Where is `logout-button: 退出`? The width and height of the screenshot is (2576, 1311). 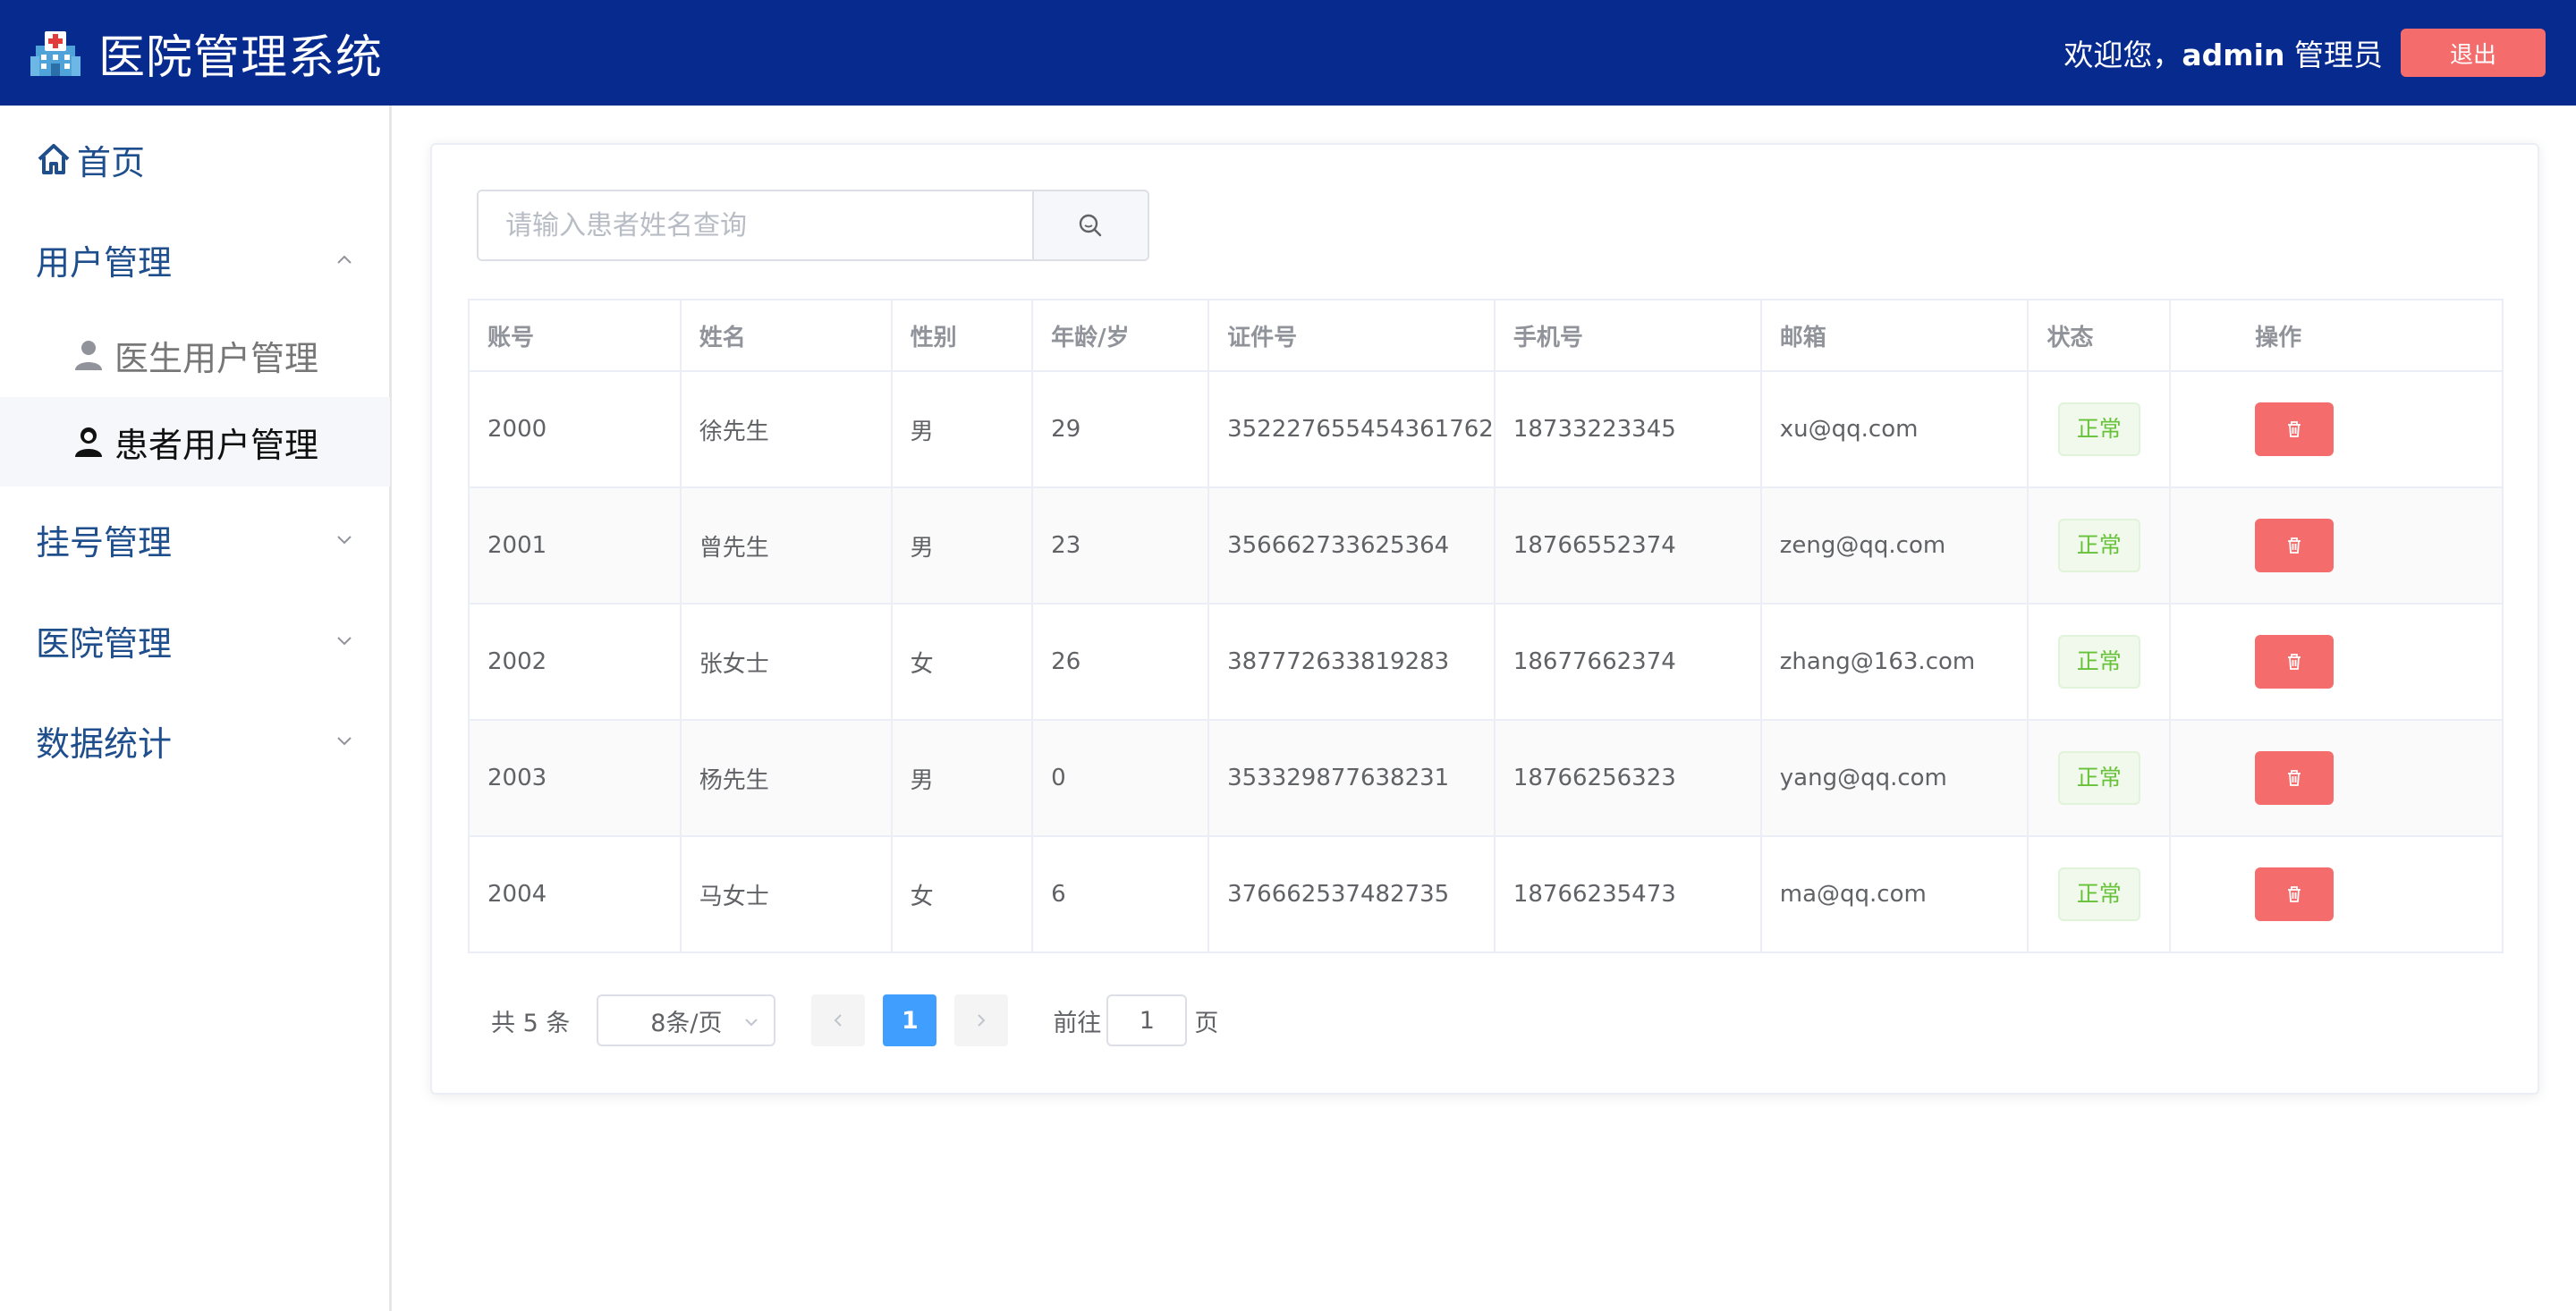
logout-button: 退出 is located at coordinates (2473, 53).